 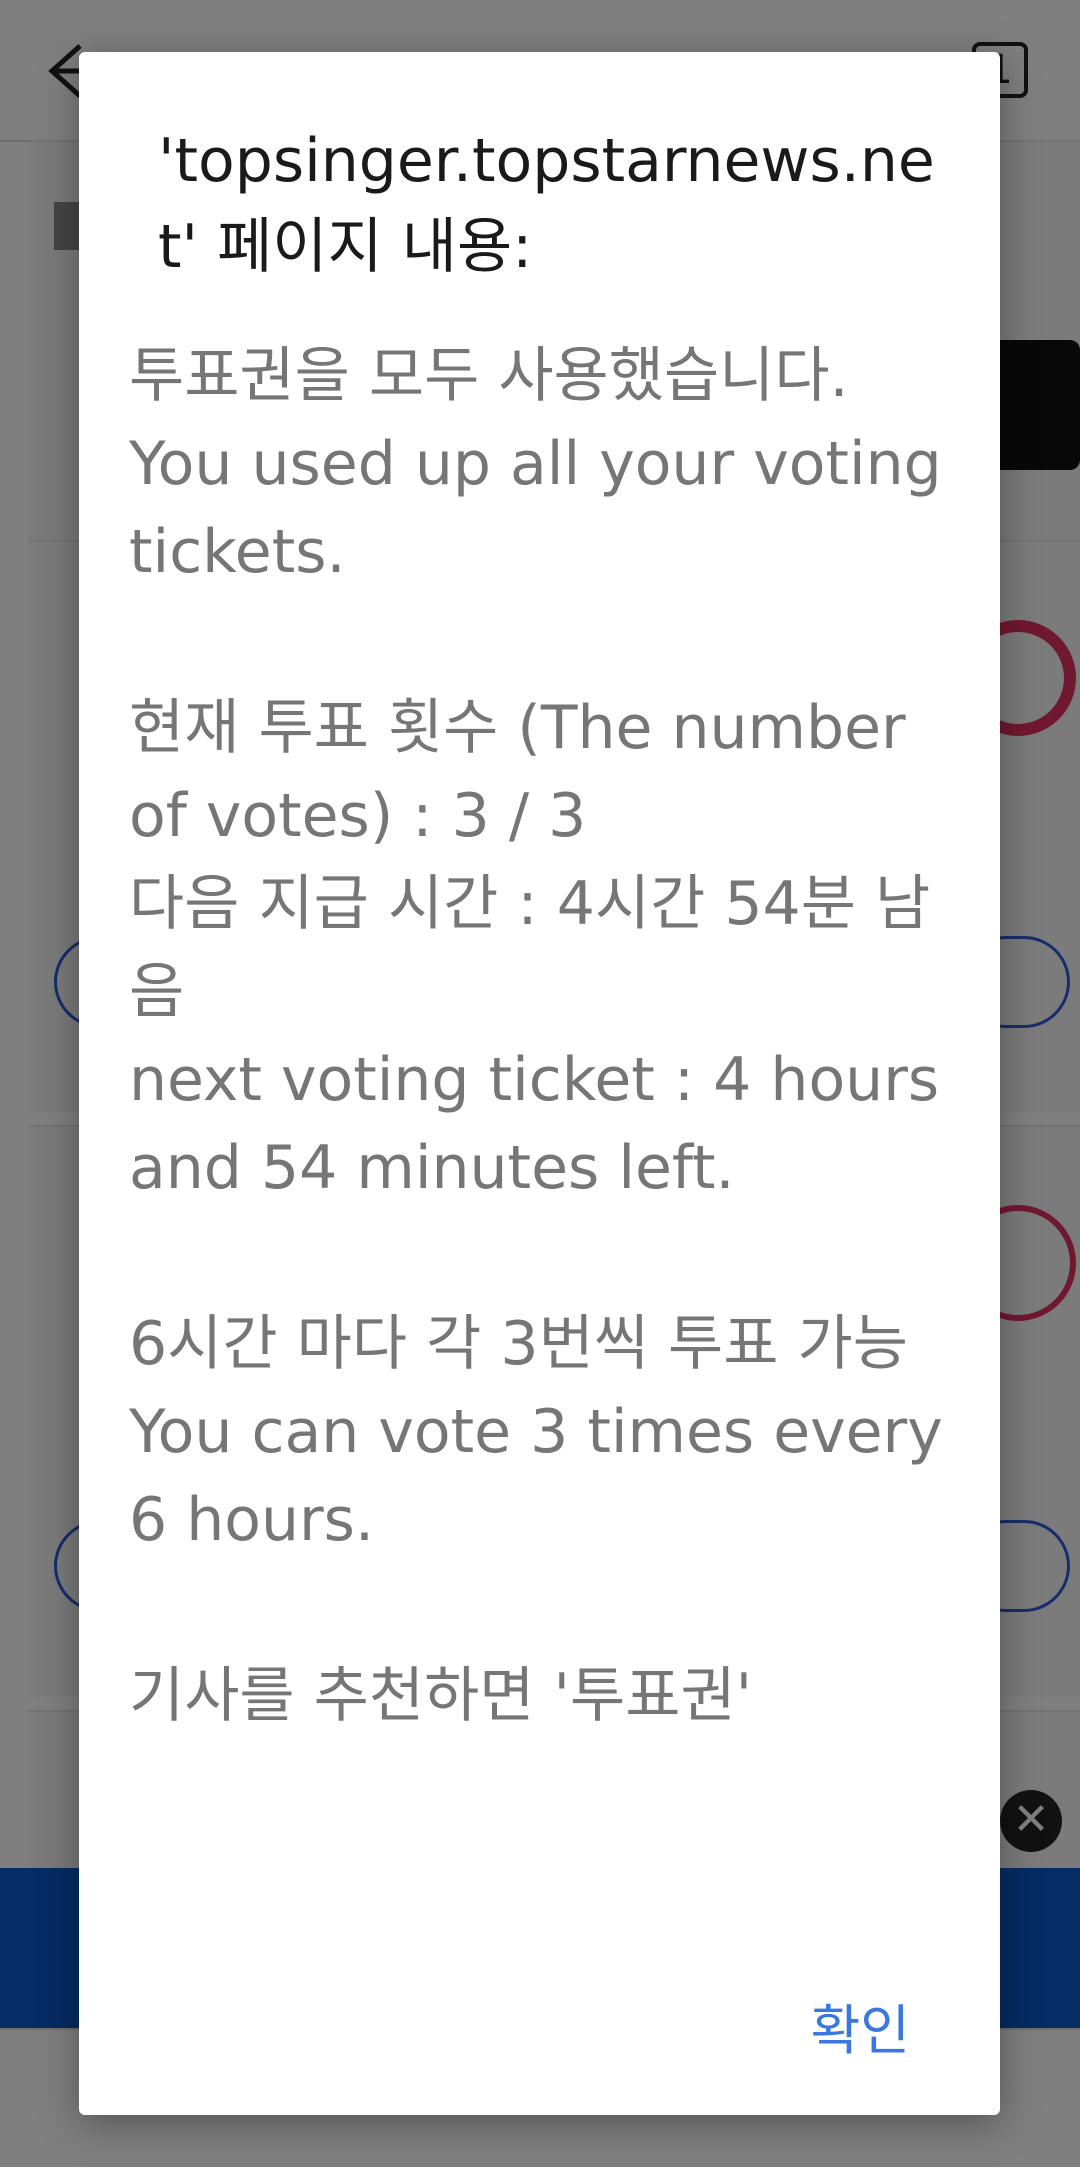 I want to click on dialog-title: 'topsinger.topstarnews.net' 페이지 내용:, so click(x=546, y=204).